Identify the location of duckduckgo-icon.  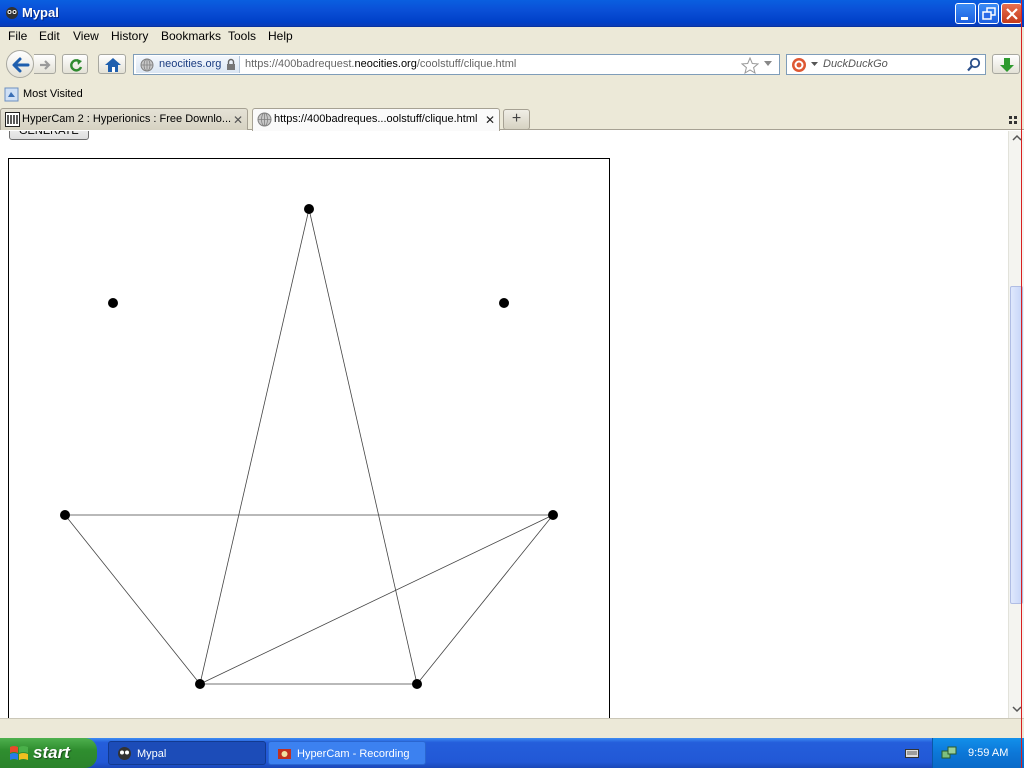
(799, 65).